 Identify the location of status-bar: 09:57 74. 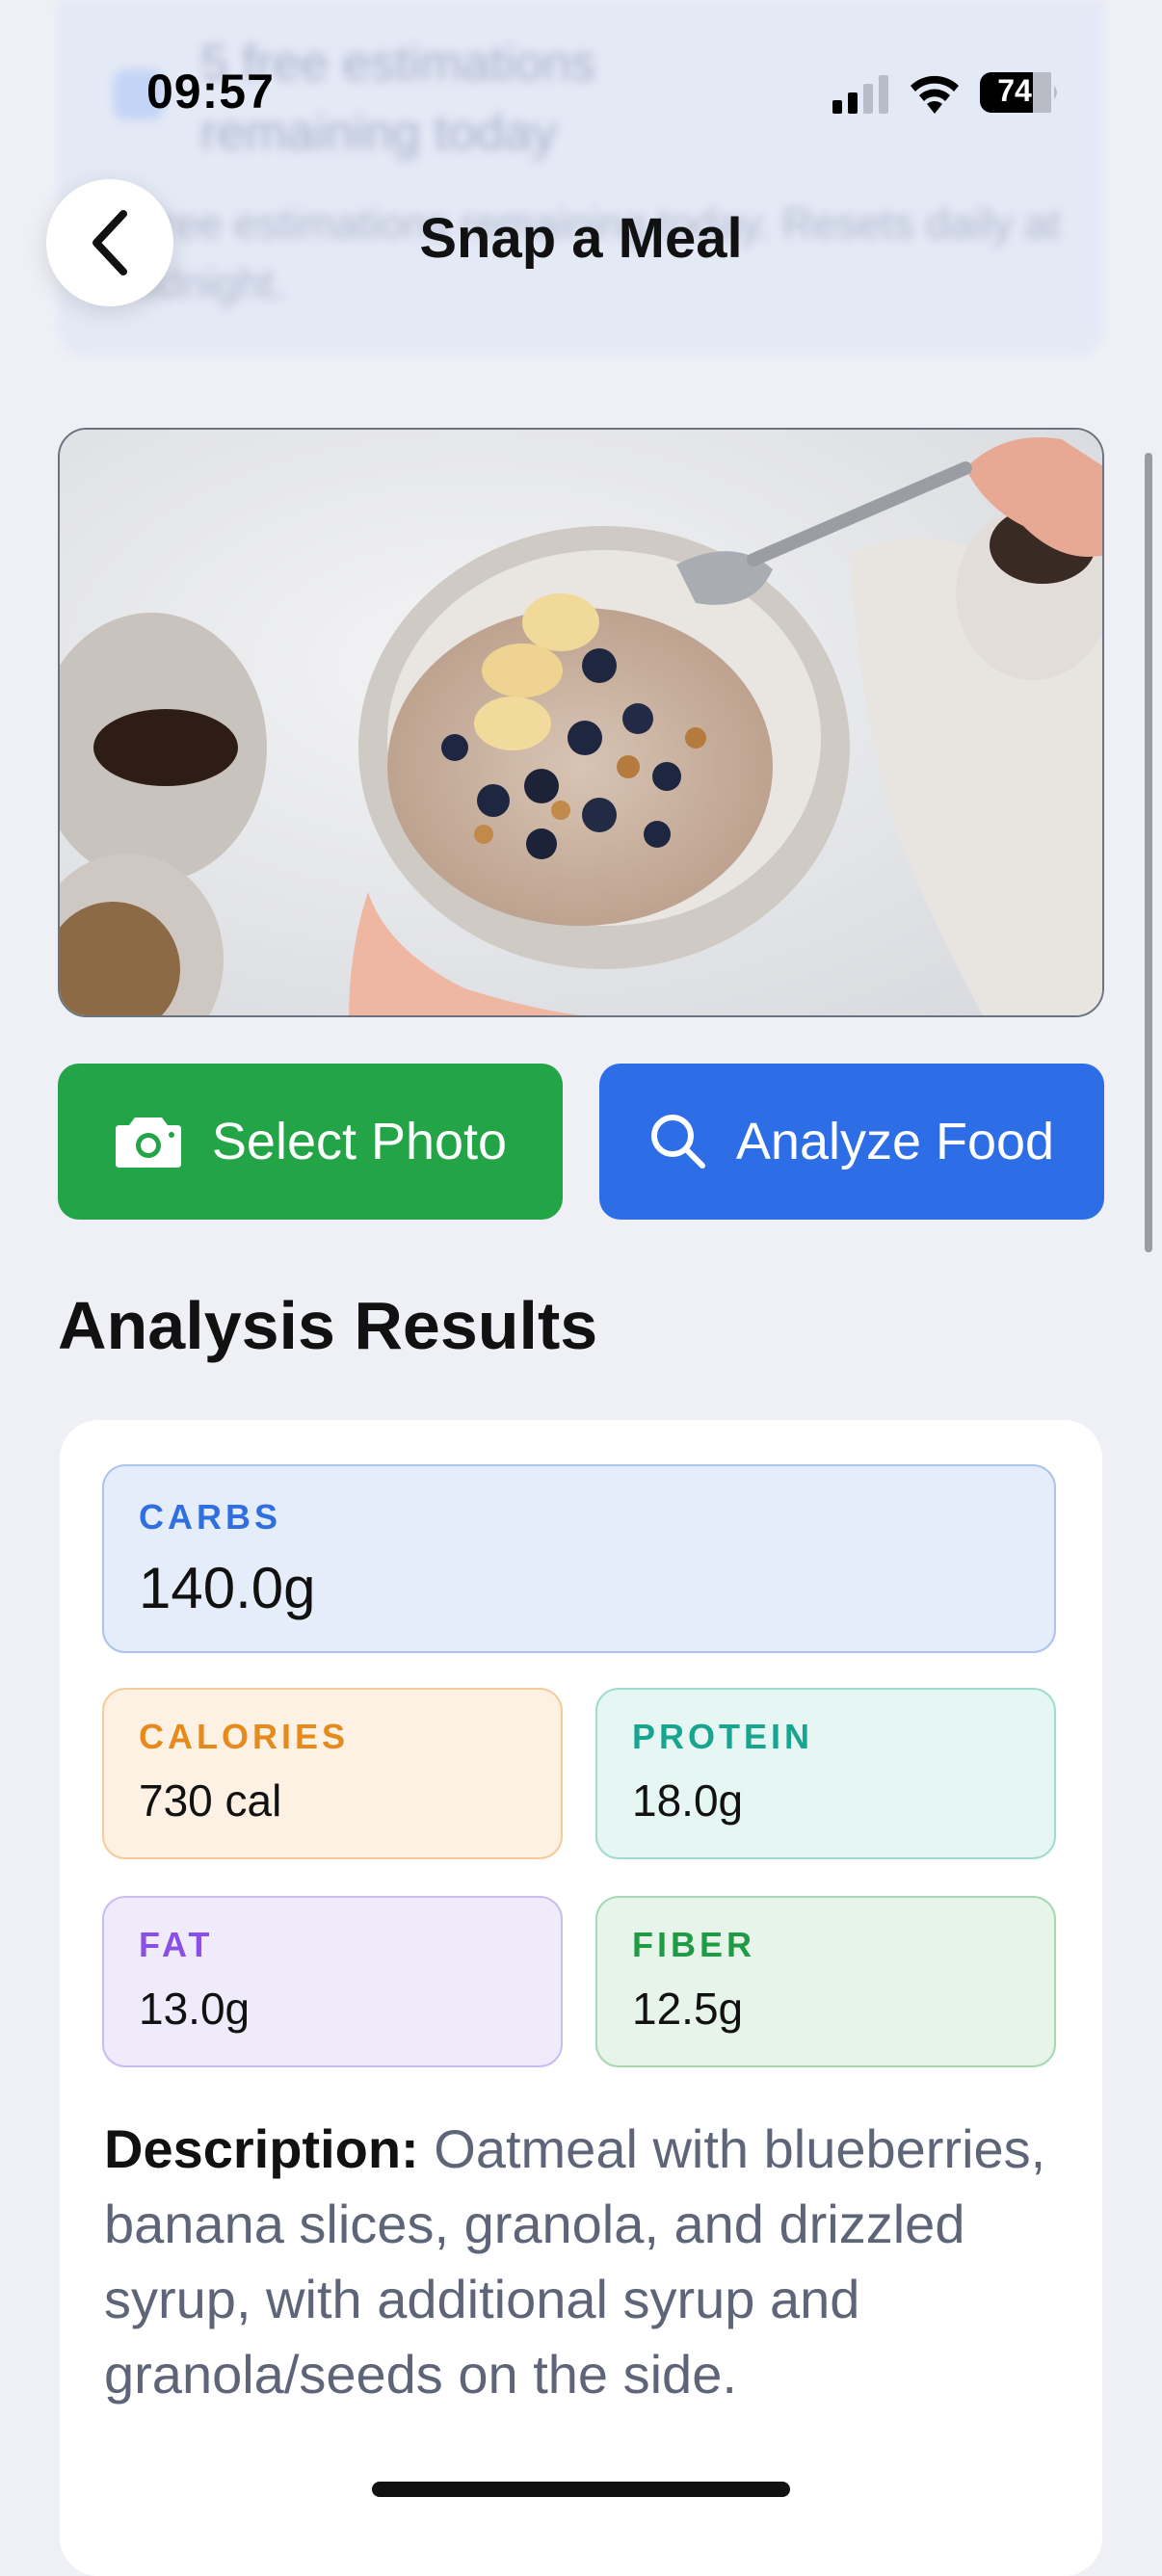
(581, 86).